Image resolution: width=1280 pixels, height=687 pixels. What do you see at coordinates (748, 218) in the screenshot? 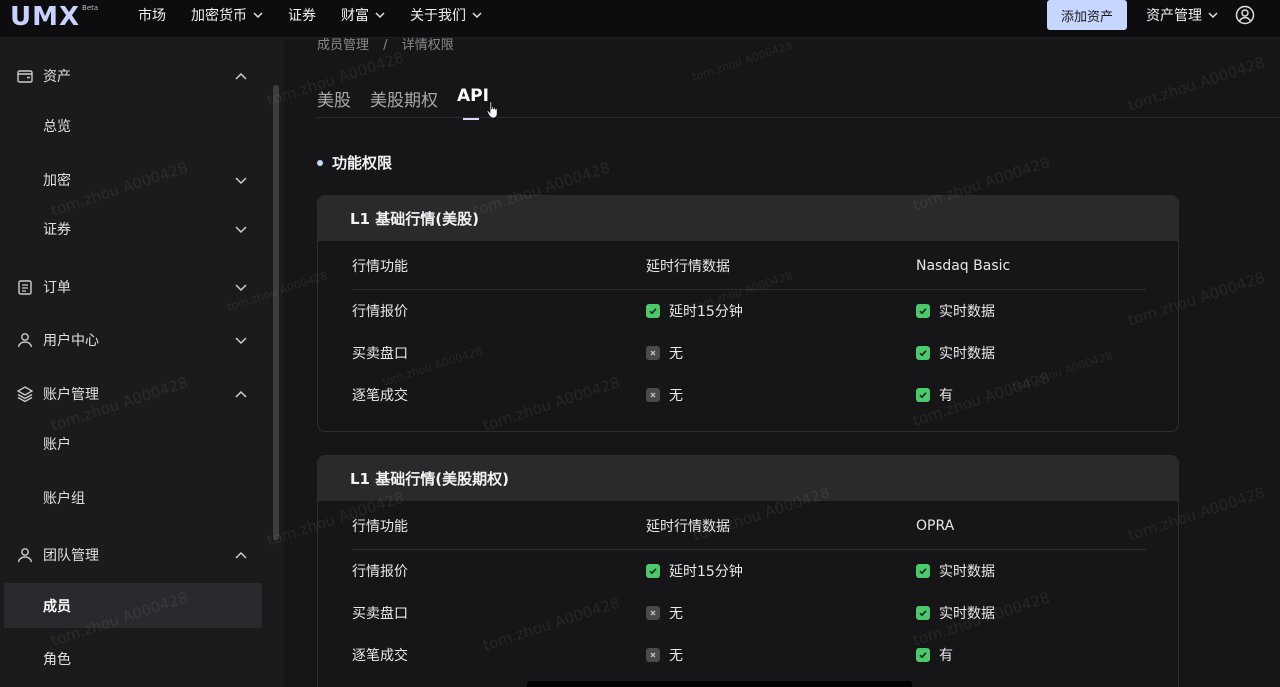
I see `card-title: L1 基础行情(美股)` at bounding box center [748, 218].